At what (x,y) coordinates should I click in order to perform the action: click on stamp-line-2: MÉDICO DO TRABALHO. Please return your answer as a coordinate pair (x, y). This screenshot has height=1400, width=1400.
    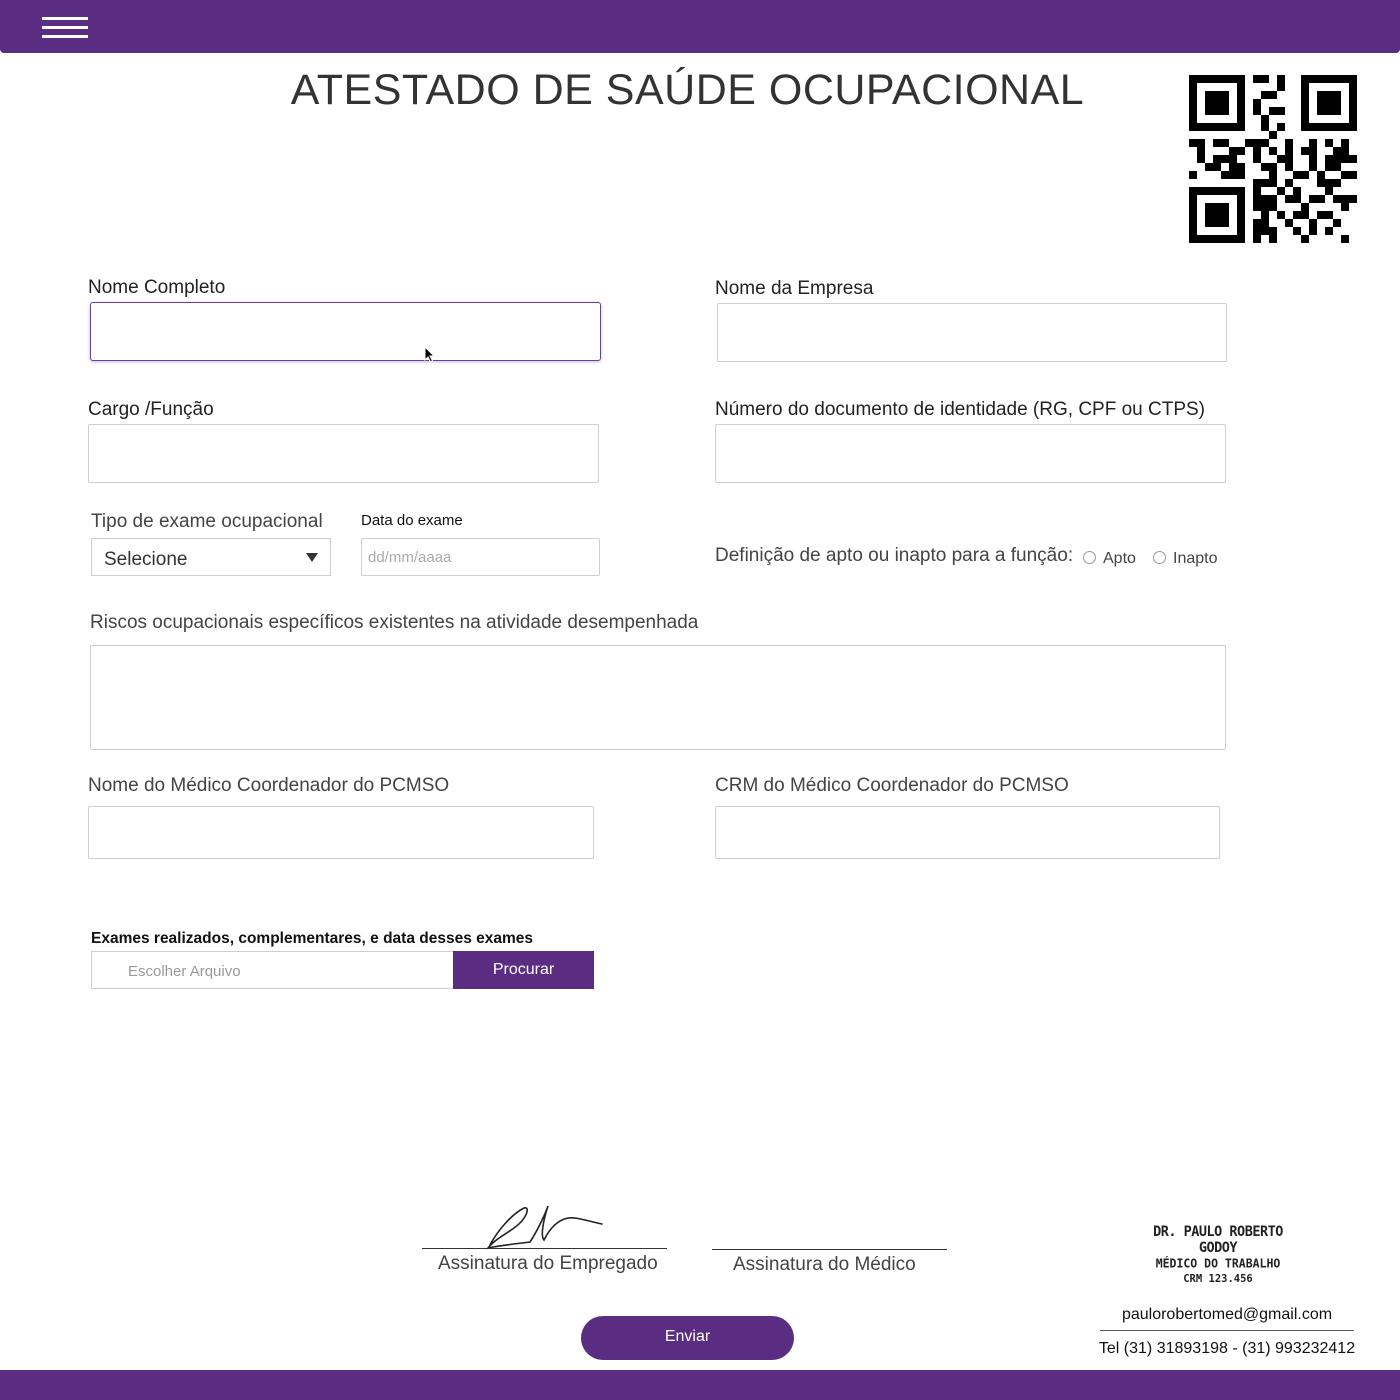
    Looking at the image, I should click on (1218, 1263).